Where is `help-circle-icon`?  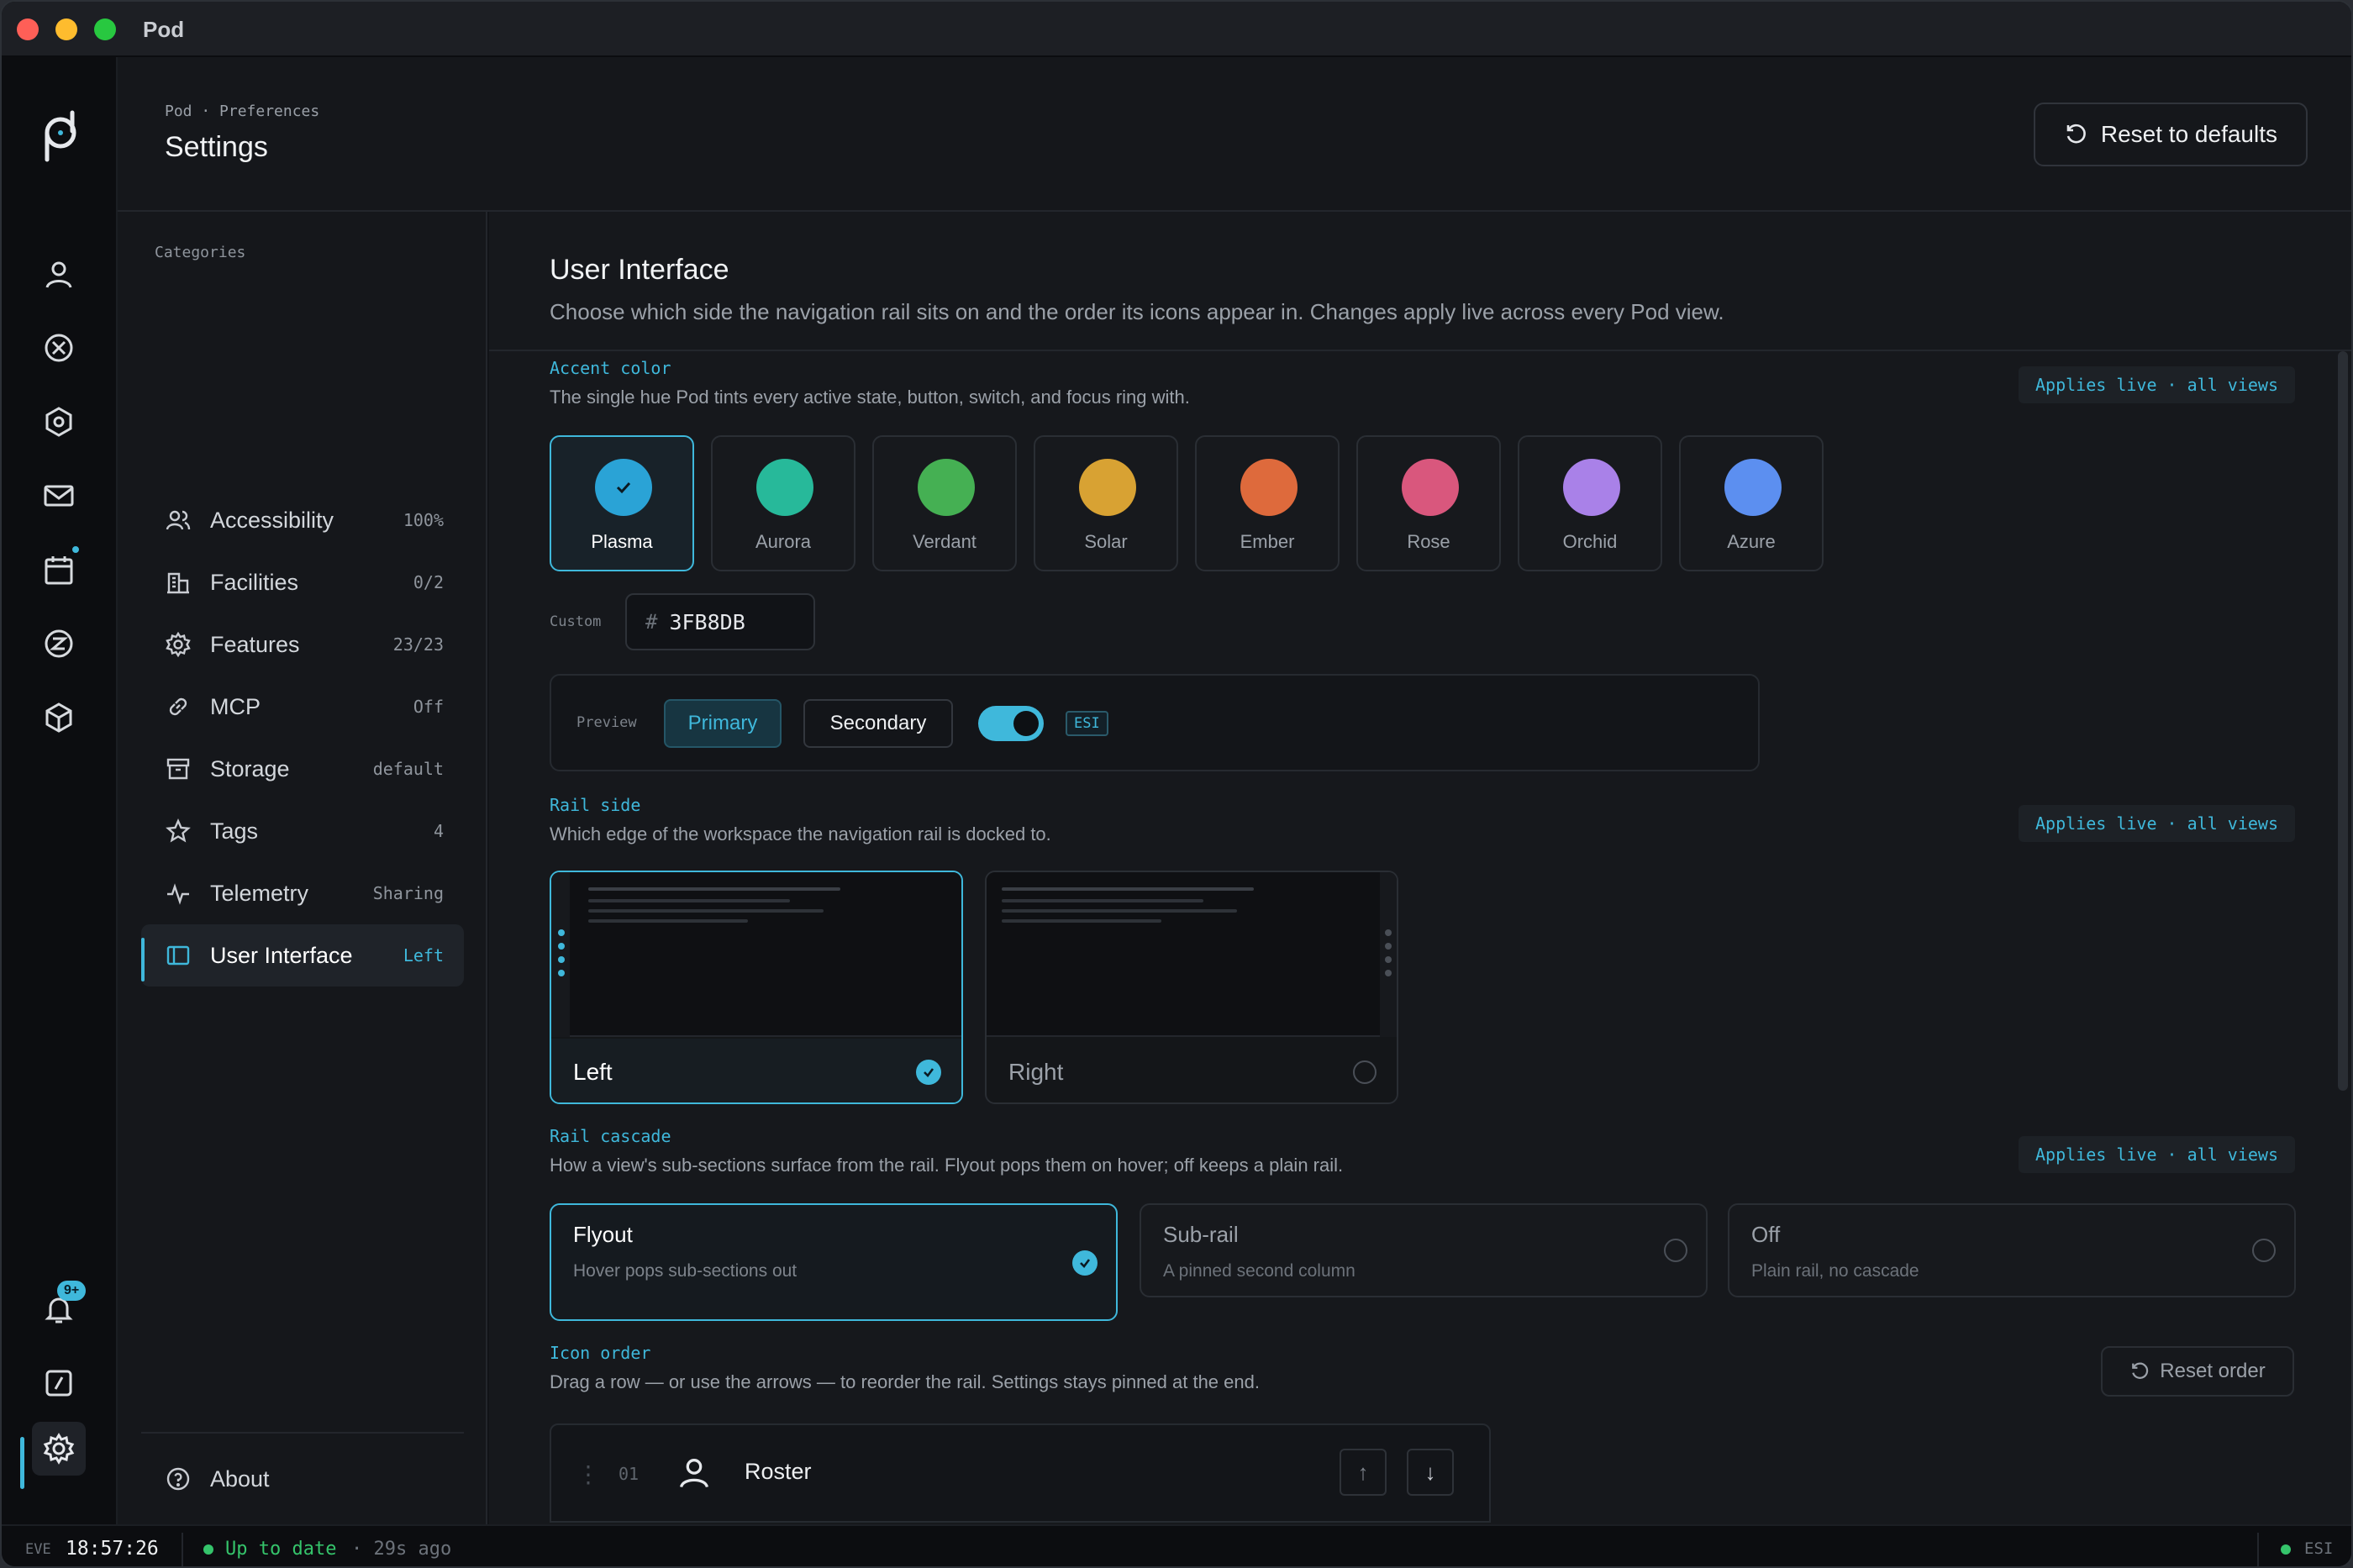
help-circle-icon is located at coordinates (178, 1479).